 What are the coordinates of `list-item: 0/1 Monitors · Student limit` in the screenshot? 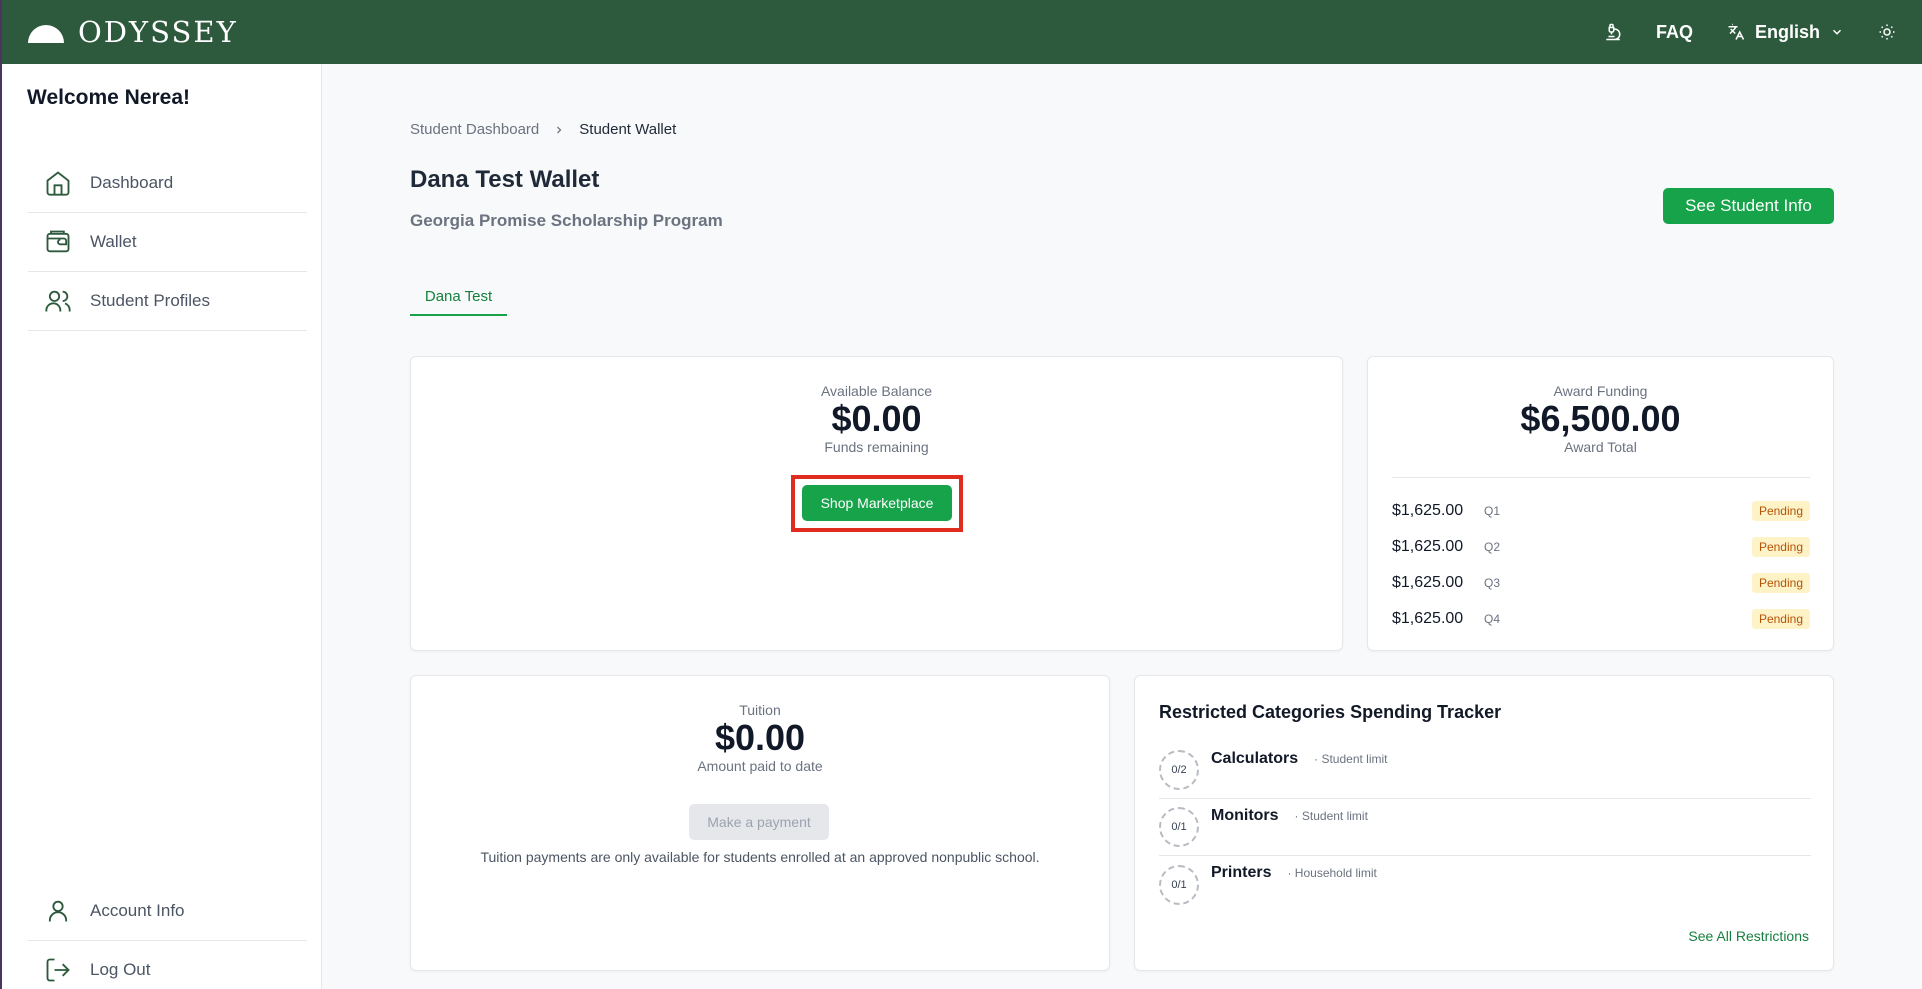 It's located at (1485, 827).